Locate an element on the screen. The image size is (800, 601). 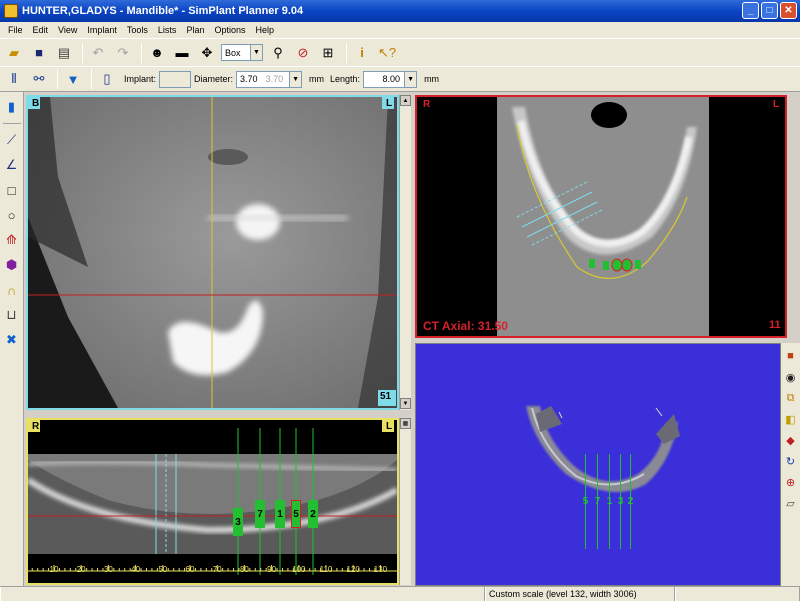
mode-select: Box ▼ is located at coordinates (242, 52).